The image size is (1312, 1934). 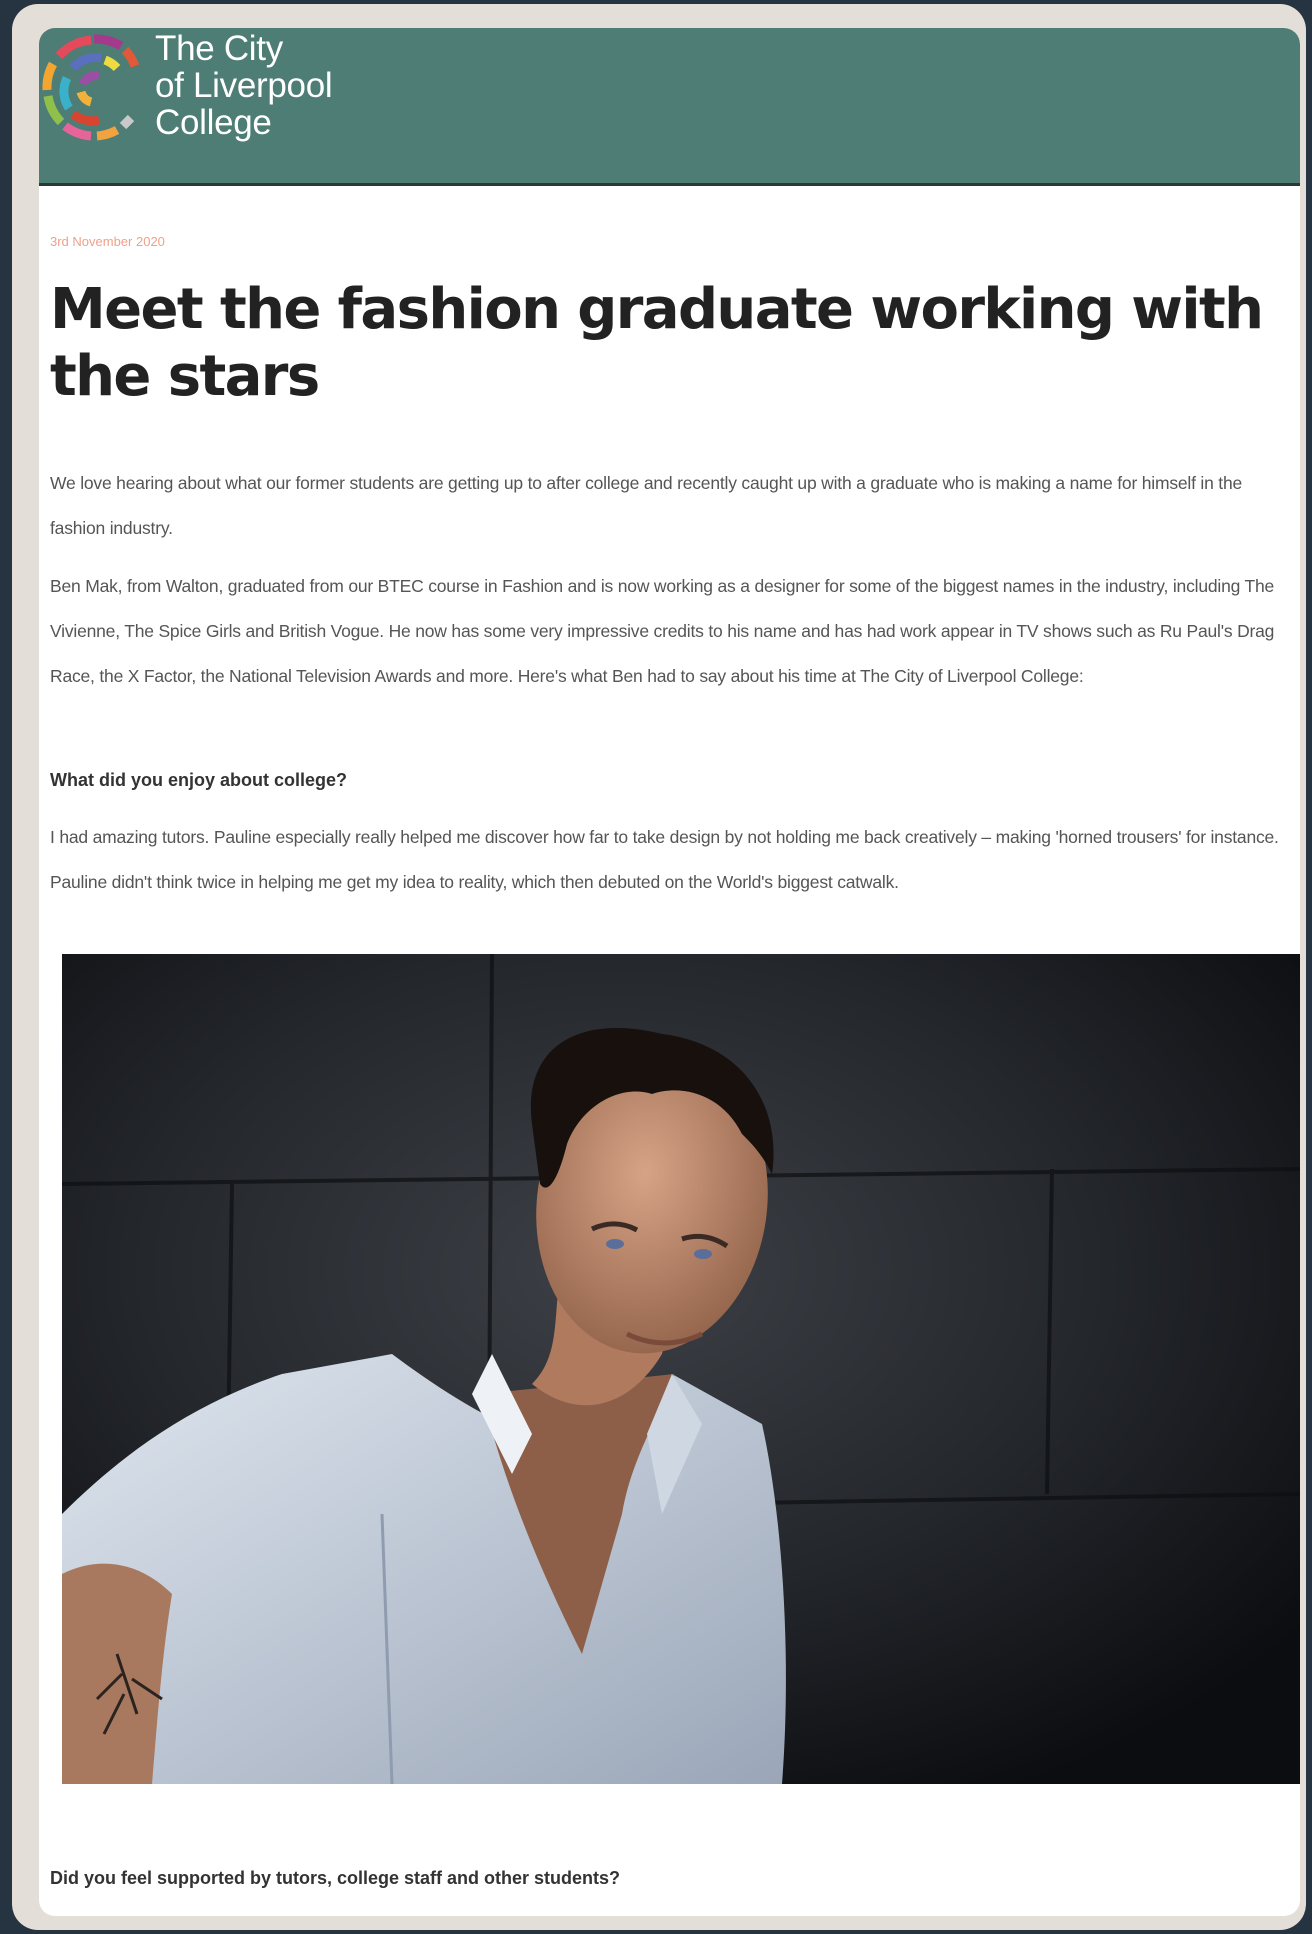 What do you see at coordinates (107, 241) in the screenshot?
I see `article-date: 3rd November 2020` at bounding box center [107, 241].